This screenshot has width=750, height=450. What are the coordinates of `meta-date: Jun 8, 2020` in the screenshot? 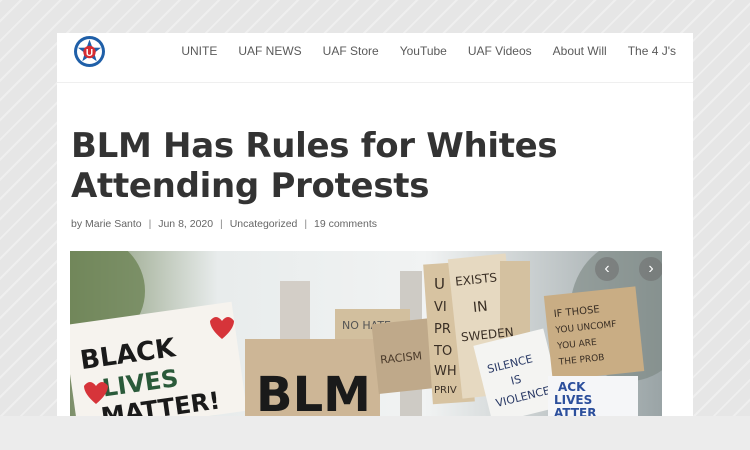 It's located at (186, 224).